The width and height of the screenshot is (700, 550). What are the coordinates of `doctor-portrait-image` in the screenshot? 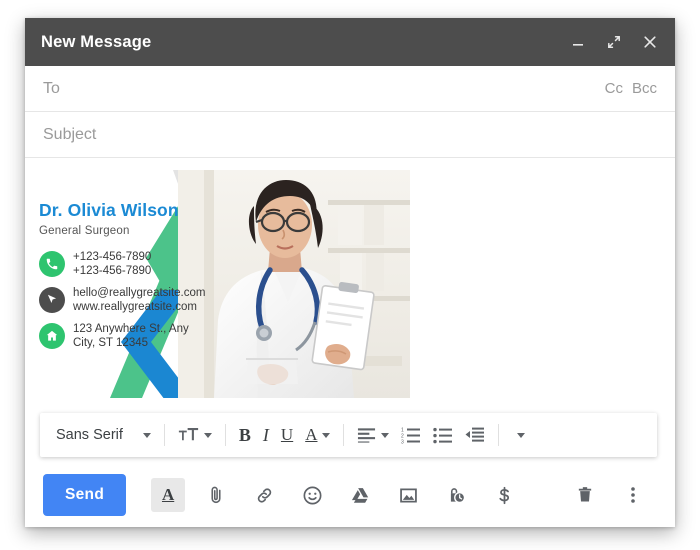 It's located at (294, 284).